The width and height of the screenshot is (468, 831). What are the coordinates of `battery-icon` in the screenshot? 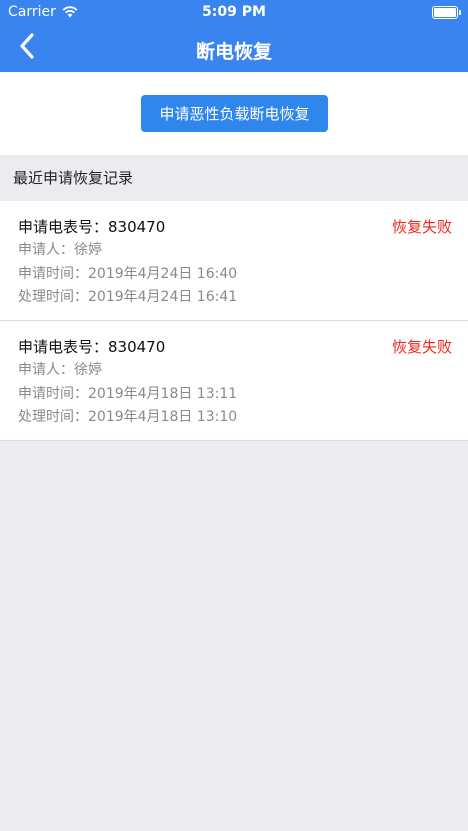 It's located at (446, 12).